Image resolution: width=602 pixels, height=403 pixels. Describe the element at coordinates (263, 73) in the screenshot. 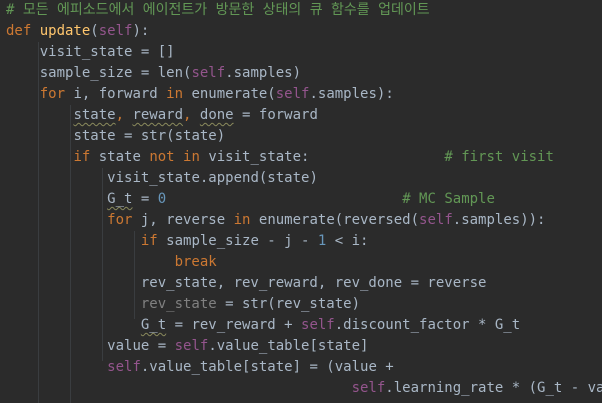

I see `code-token: .samples)` at that location.